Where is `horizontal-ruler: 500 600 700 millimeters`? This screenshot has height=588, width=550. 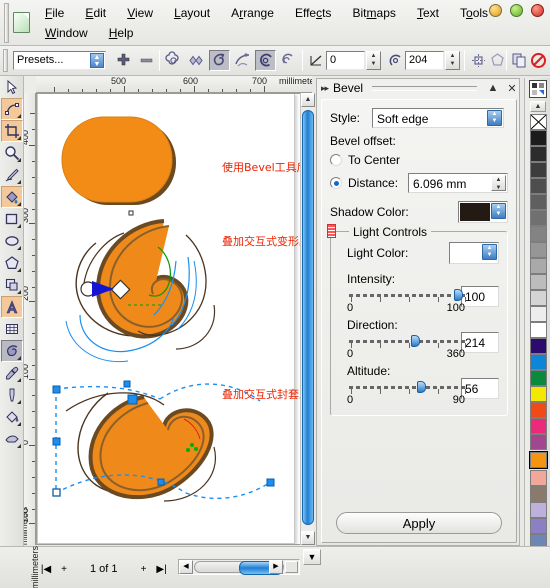 horizontal-ruler: 500 600 700 millimeters is located at coordinates (174, 84).